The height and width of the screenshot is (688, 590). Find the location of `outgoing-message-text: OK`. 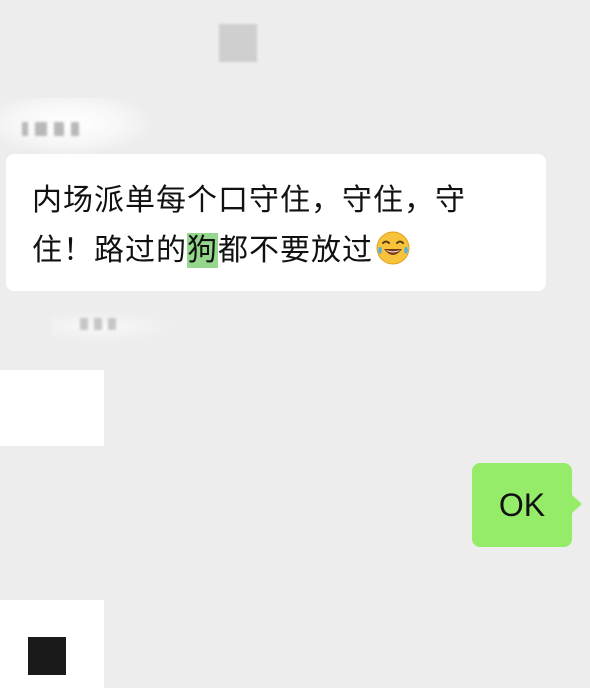

outgoing-message-text: OK is located at coordinates (522, 504).